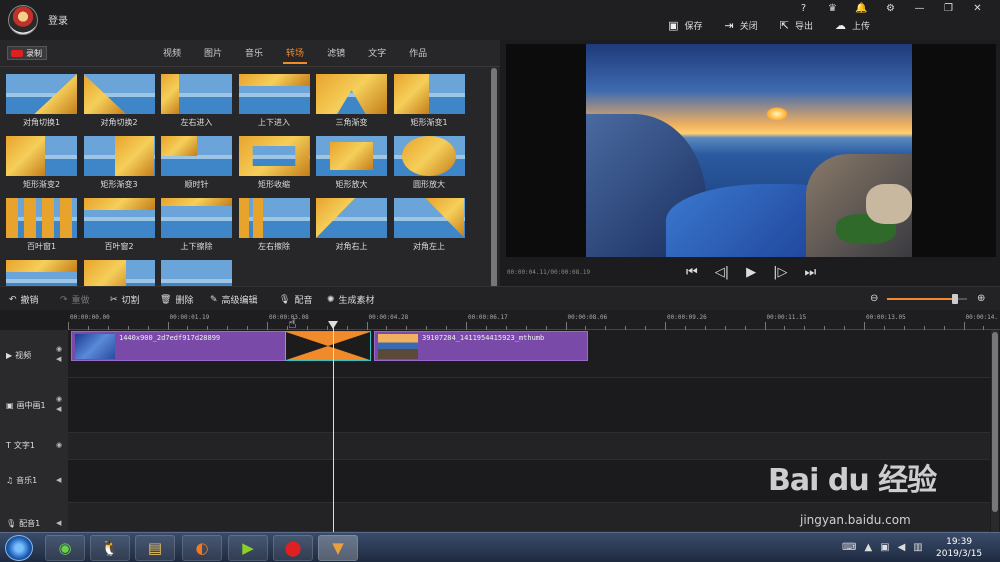 The image size is (1000, 562). Describe the element at coordinates (17, 53) in the screenshot. I see `record-icon` at that location.